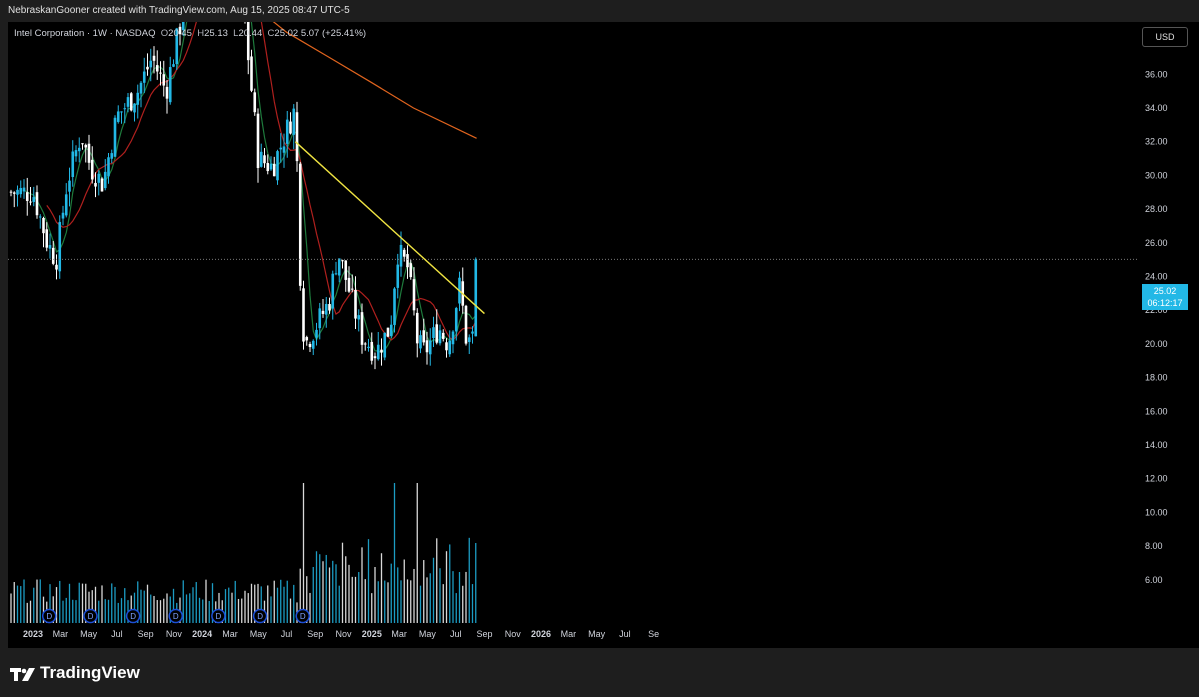 The height and width of the screenshot is (697, 1199). I want to click on price-axis-label: 14.00, so click(1156, 445).